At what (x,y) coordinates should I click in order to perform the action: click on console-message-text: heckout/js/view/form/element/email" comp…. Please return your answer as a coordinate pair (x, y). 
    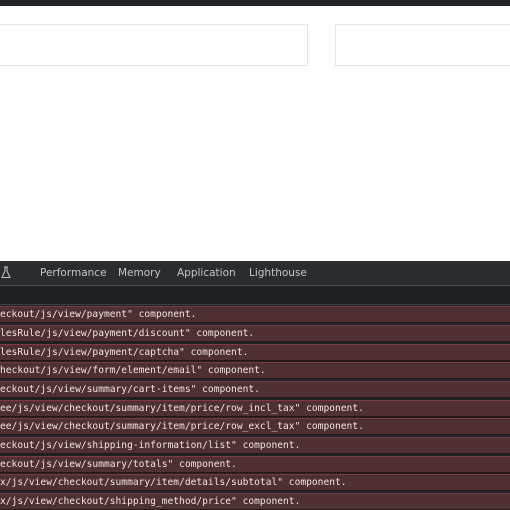
    Looking at the image, I should click on (133, 370).